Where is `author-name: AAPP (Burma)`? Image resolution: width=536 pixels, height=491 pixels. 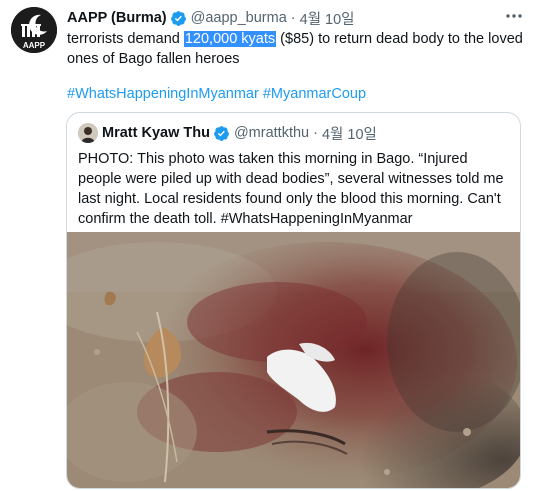
author-name: AAPP (Burma) is located at coordinates (117, 18).